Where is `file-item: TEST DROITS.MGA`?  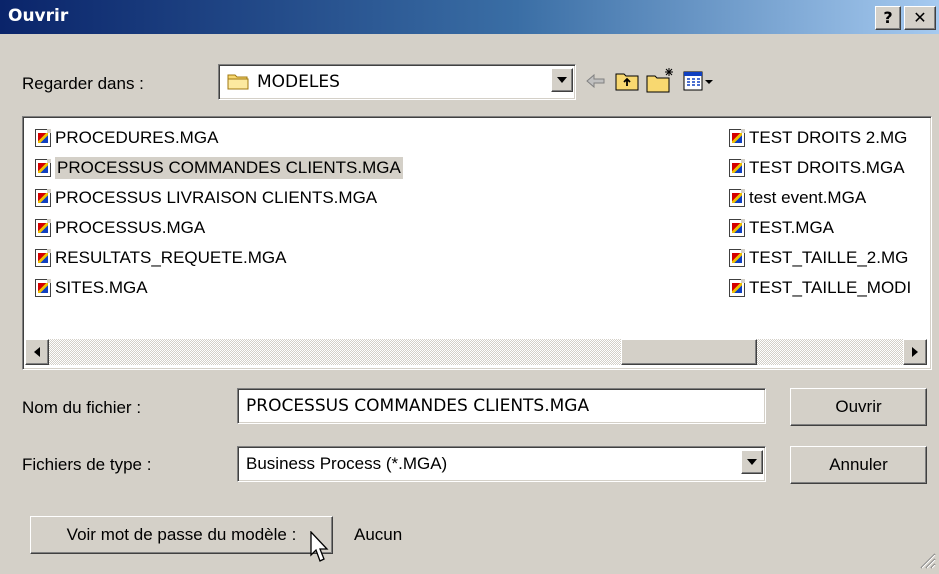 file-item: TEST DROITS.MGA is located at coordinates (817, 168).